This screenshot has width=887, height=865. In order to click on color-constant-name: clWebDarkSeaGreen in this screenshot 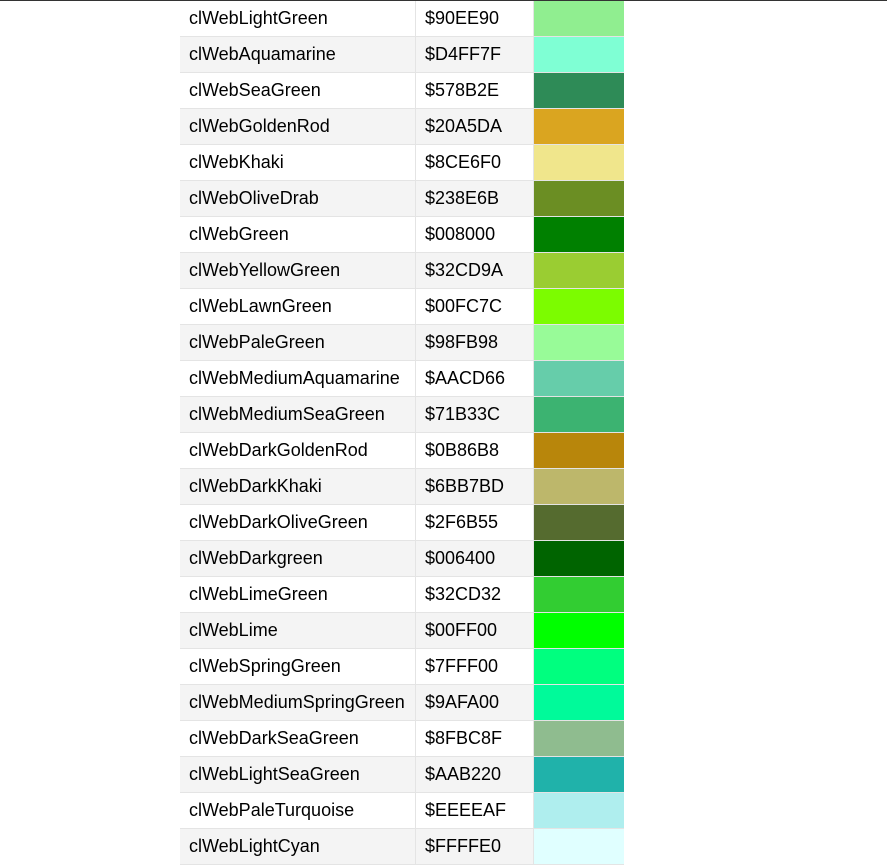, I will do `click(298, 738)`.